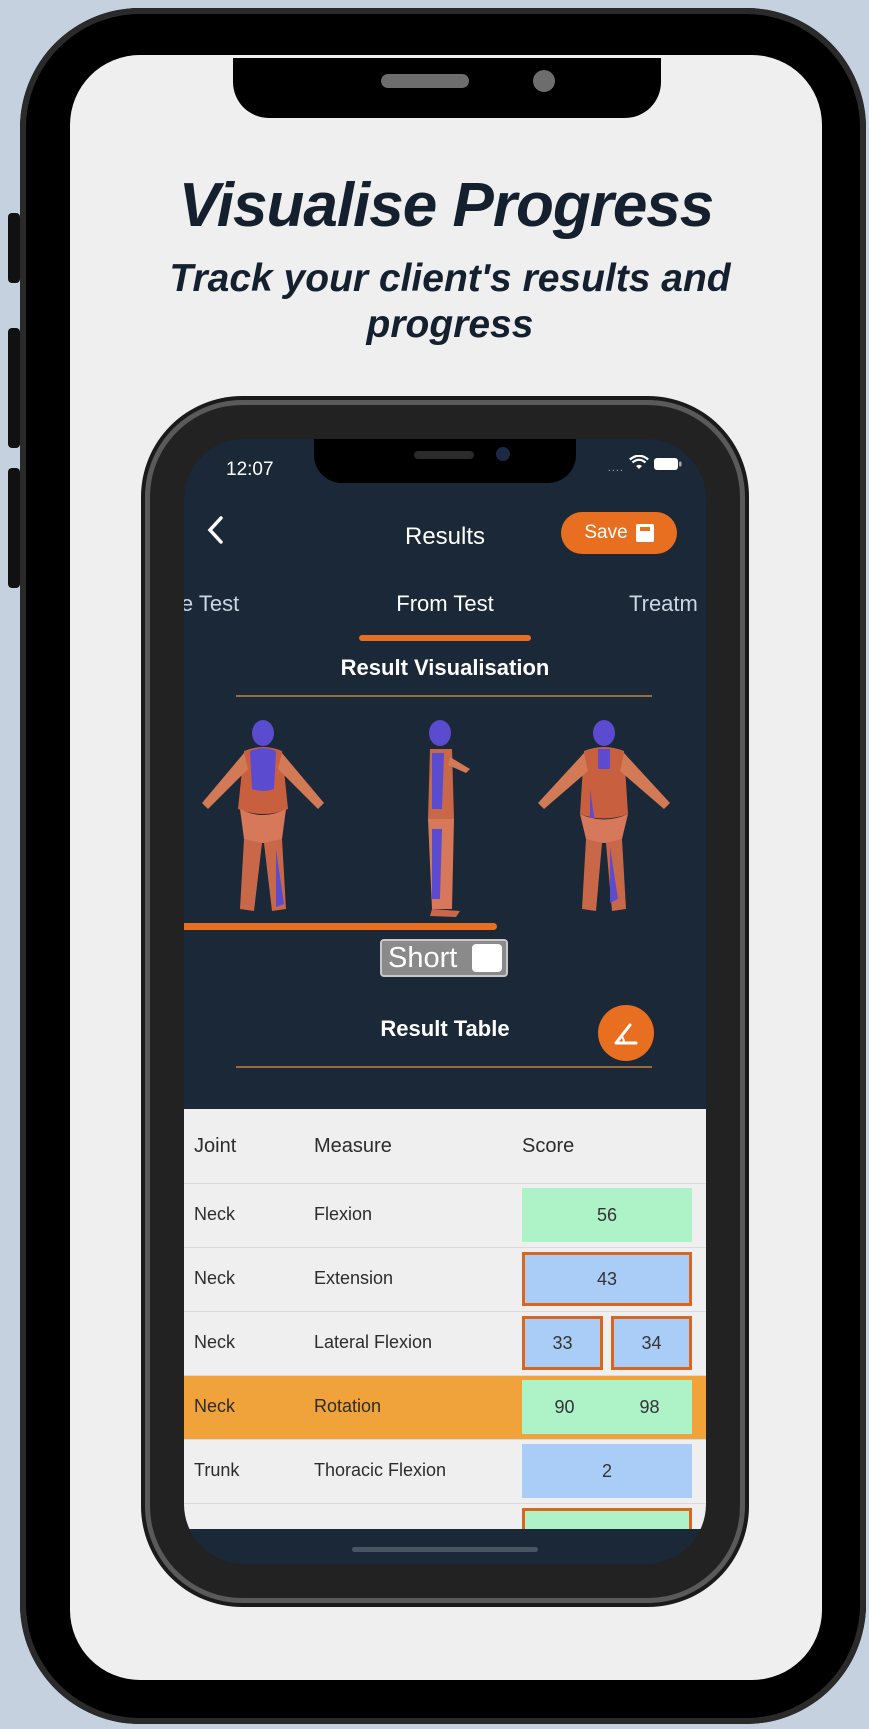  I want to click on measure-cell: Thoracic Flexion, so click(380, 1470).